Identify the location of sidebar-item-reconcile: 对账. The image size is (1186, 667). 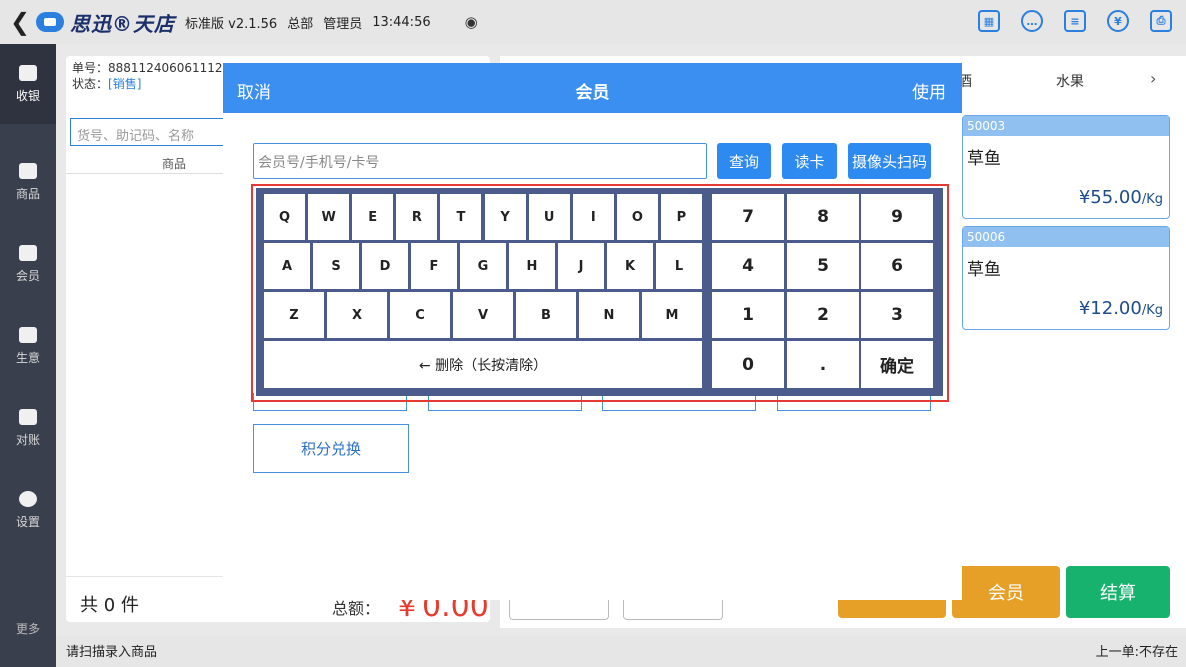
(28, 428).